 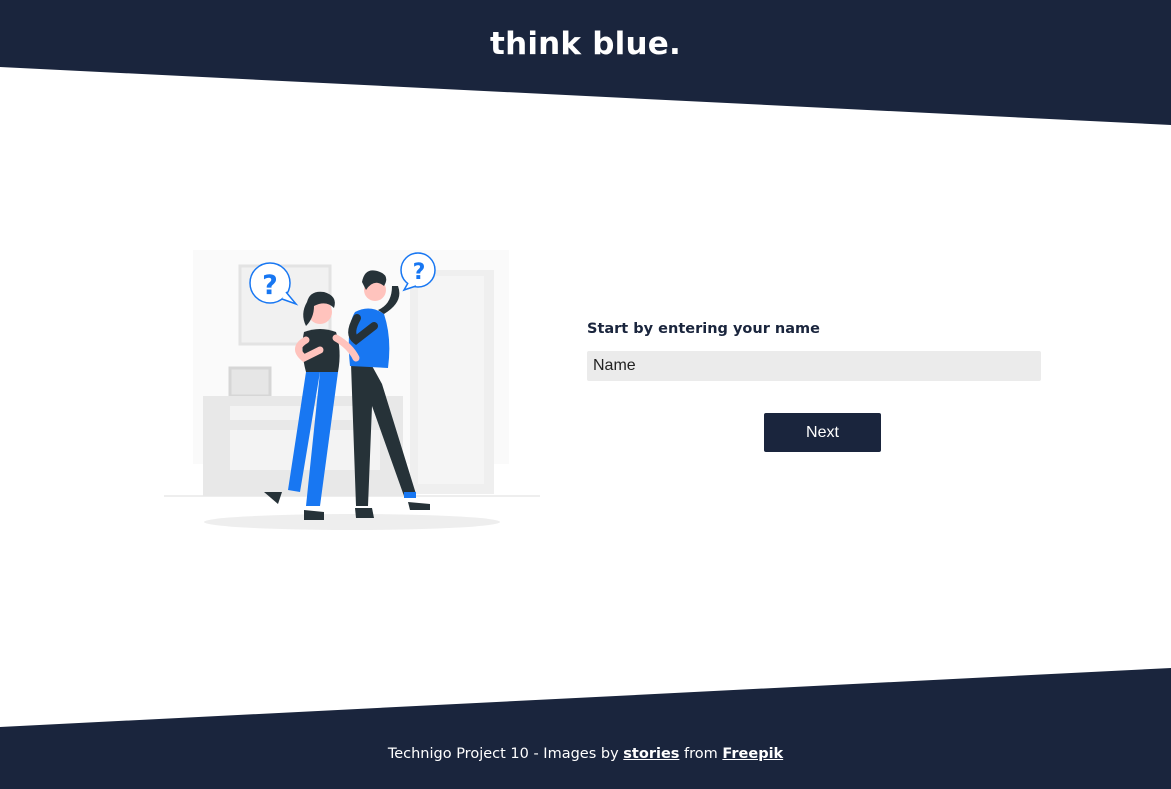 I want to click on footer-prefix: Technigo Project 10 - Images by, so click(x=505, y=754).